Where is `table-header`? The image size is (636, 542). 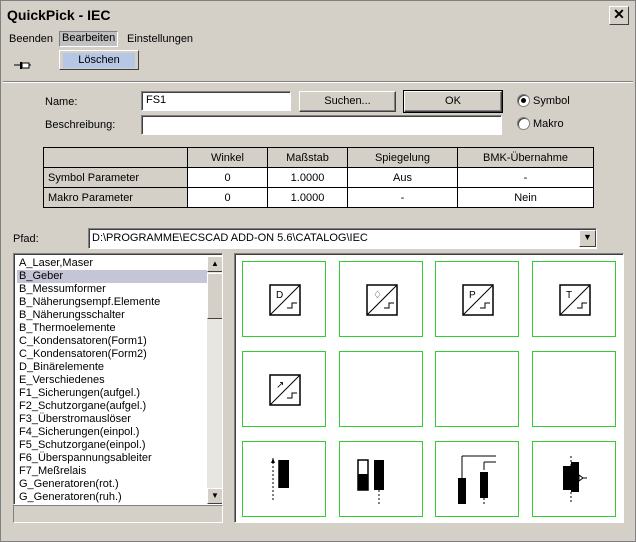
table-header is located at coordinates (115, 157).